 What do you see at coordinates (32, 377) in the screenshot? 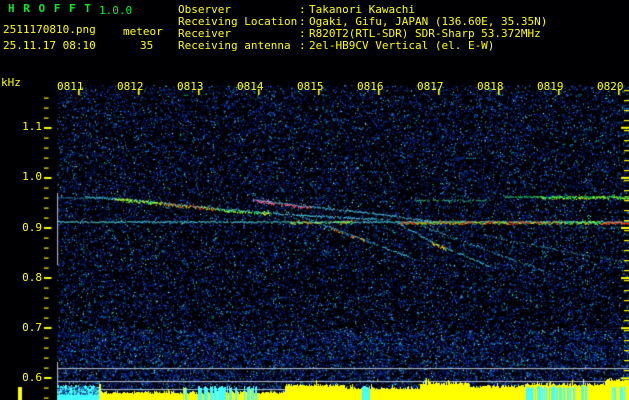
I see `y-axis-tick-label: 0.6` at bounding box center [32, 377].